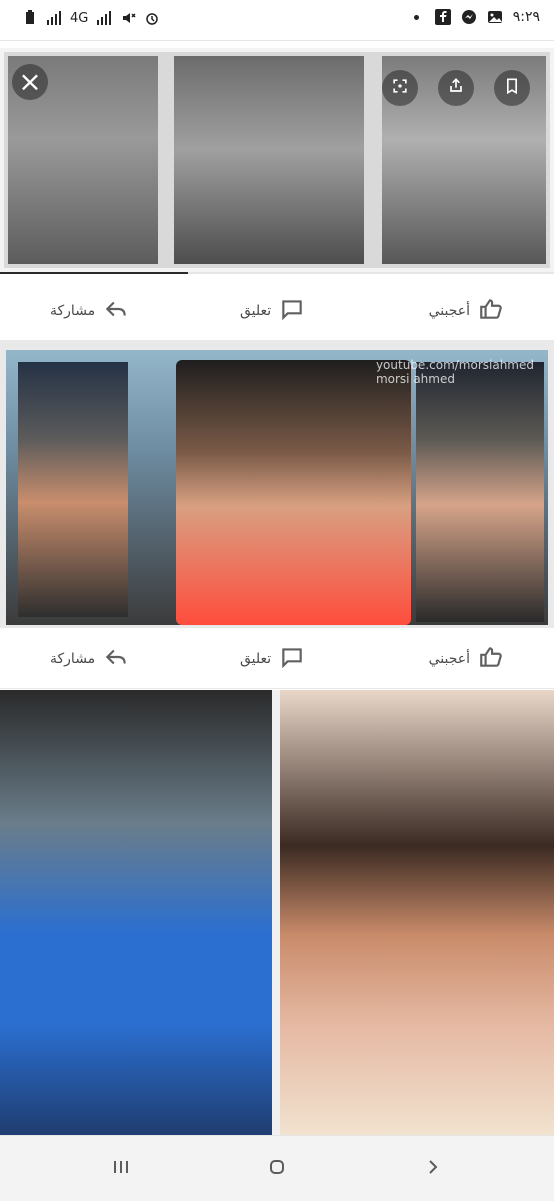 Image resolution: width=554 pixels, height=1201 pixels. What do you see at coordinates (442, 17) in the screenshot?
I see `facebook-icon` at bounding box center [442, 17].